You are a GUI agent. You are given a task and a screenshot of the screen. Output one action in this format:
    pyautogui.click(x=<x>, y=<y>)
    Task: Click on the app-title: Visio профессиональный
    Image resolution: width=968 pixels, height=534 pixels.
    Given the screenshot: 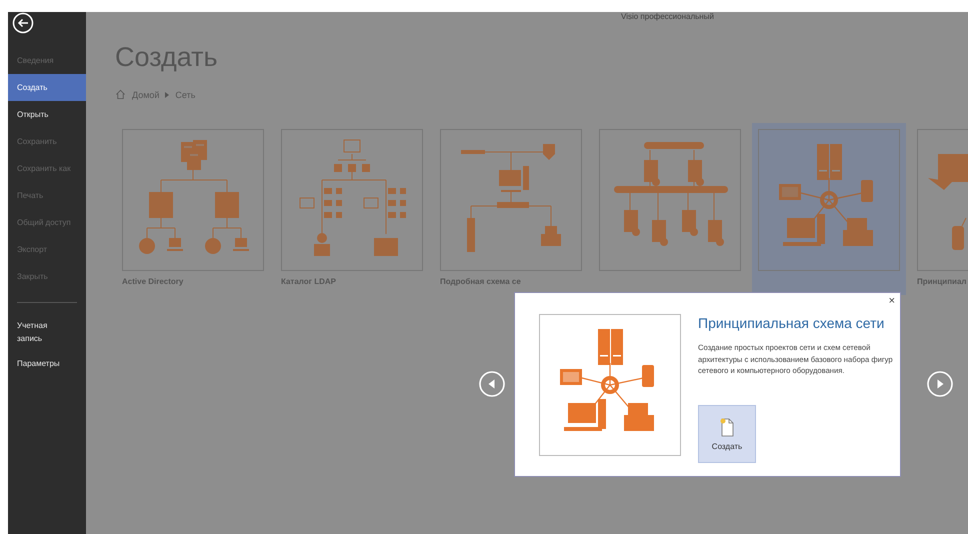 What is the action you would take?
    pyautogui.click(x=667, y=16)
    